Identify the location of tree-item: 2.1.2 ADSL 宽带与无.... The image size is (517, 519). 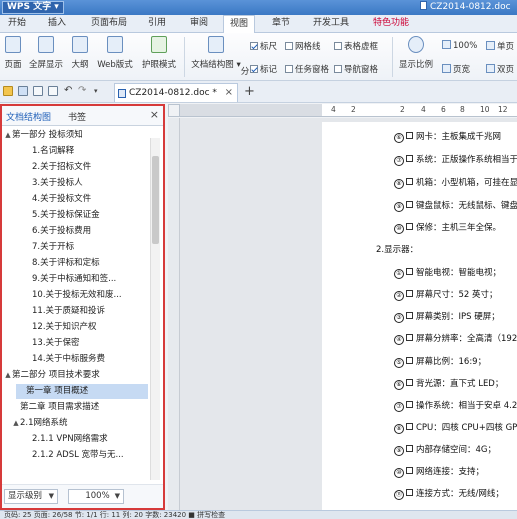
(72, 455).